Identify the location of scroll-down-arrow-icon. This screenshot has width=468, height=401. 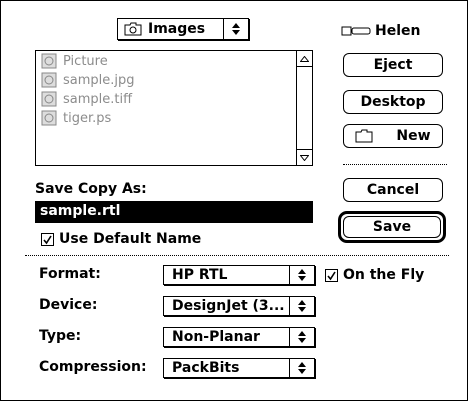
(304, 157).